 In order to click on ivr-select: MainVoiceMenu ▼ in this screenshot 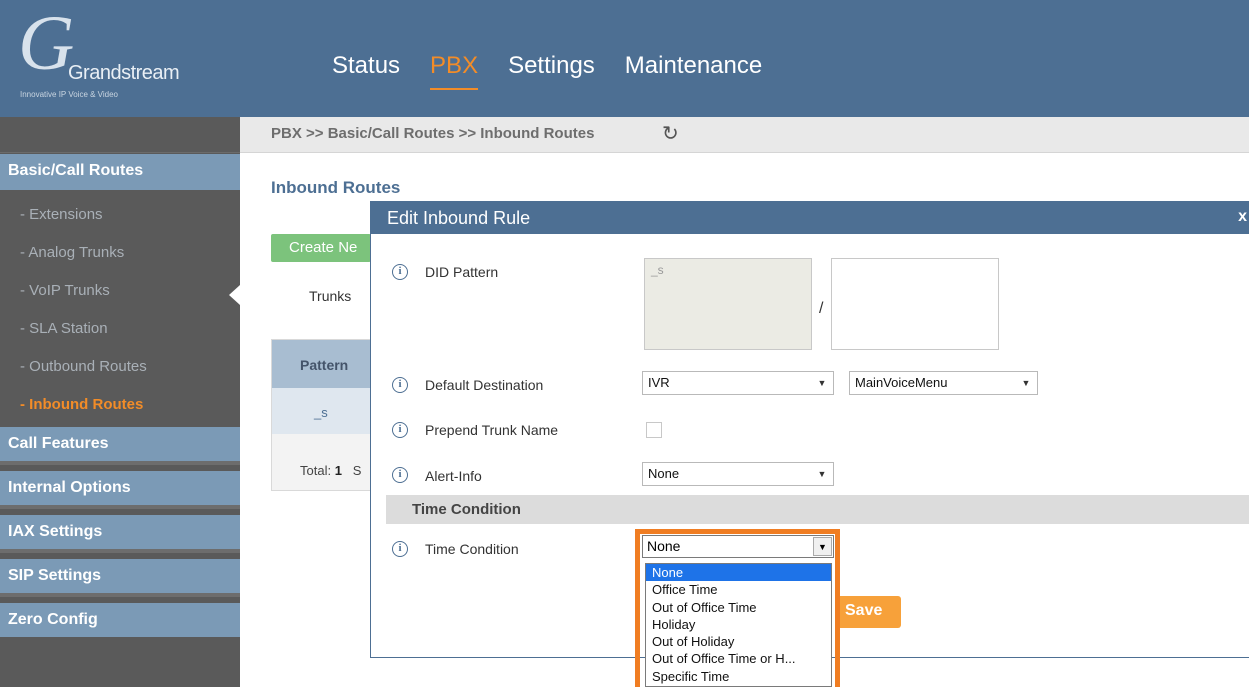, I will do `click(943, 383)`.